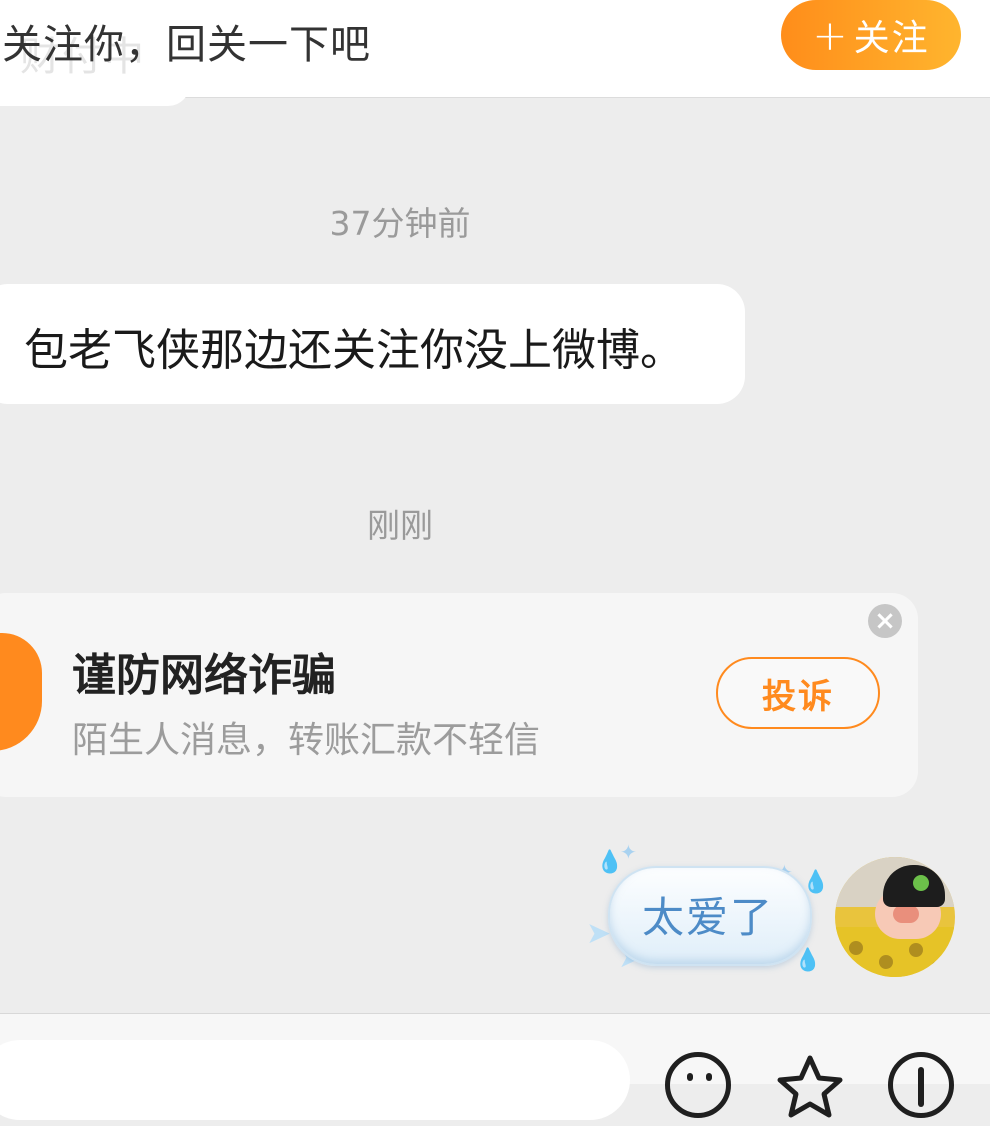  What do you see at coordinates (400, 525) in the screenshot?
I see `message-timestamp: 刚刚` at bounding box center [400, 525].